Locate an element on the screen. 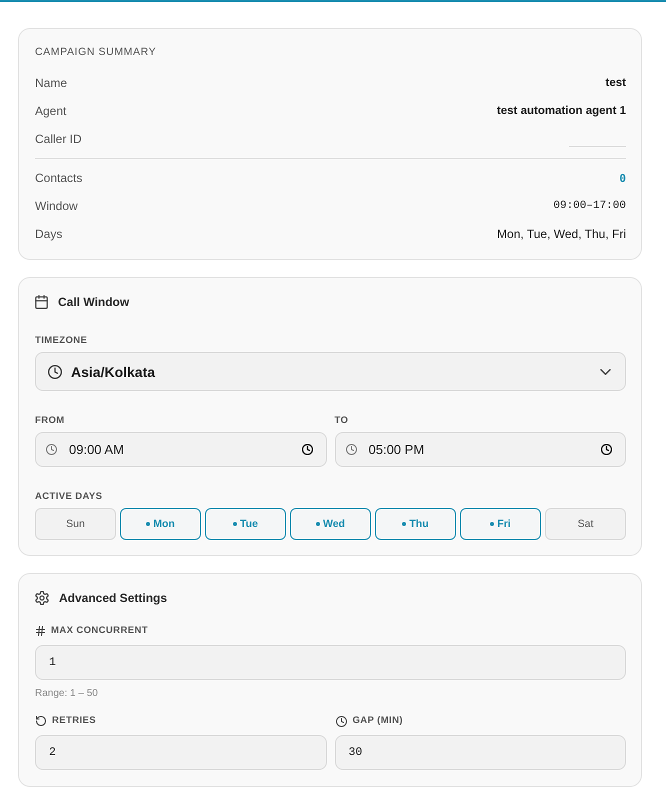 This screenshot has height=804, width=666. time-field: 09:00 AM is located at coordinates (180, 449).